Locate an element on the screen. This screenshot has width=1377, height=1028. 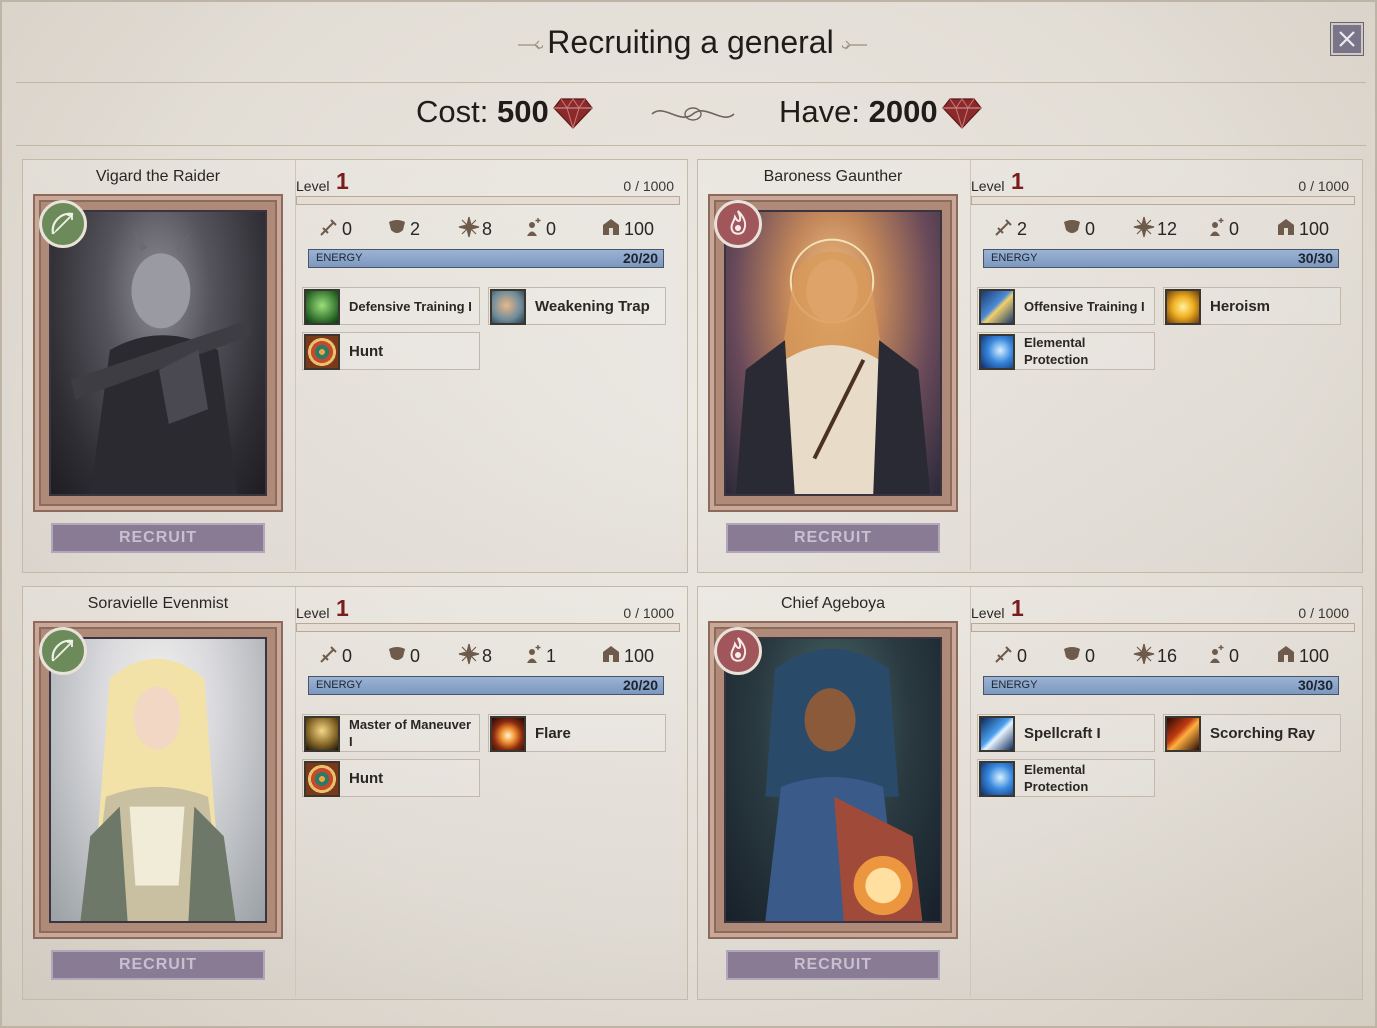
stats-row: 2 0 12 0 100 is located at coordinates (1171, 229).